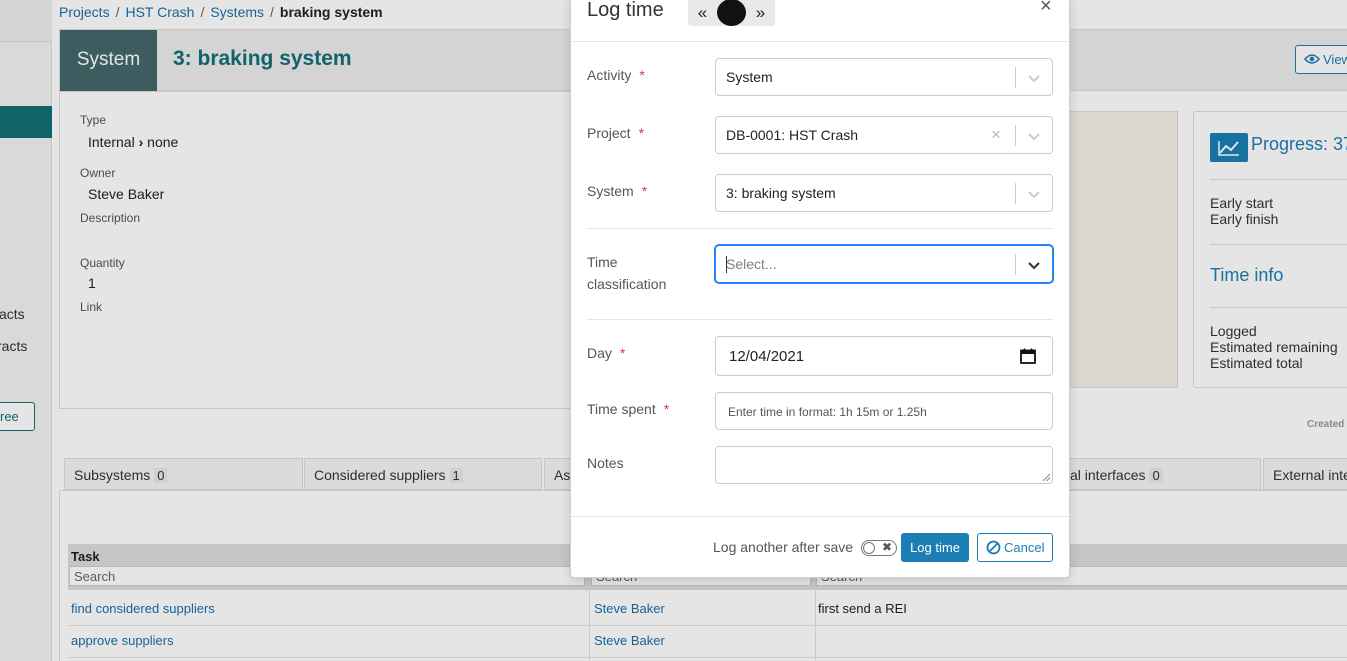  I want to click on system-select: 3: braking system, so click(884, 193).